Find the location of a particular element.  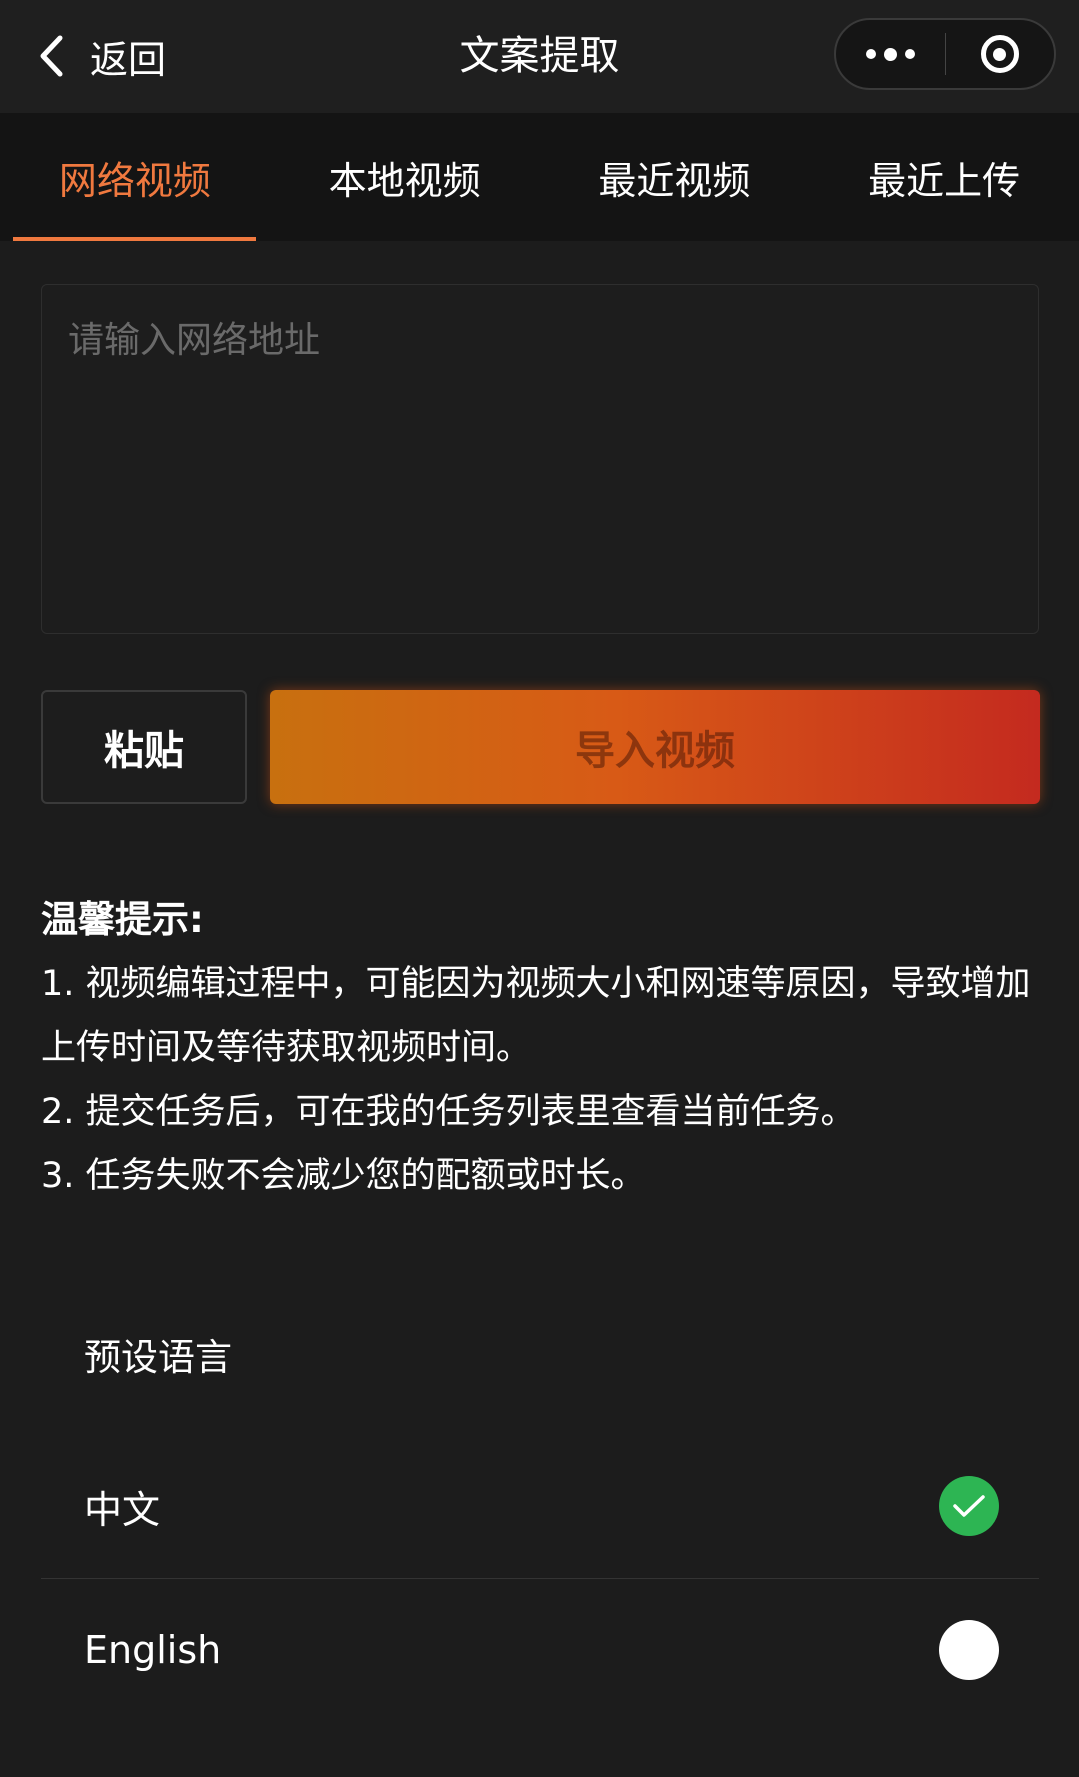

checkmark-icon is located at coordinates (969, 1506).